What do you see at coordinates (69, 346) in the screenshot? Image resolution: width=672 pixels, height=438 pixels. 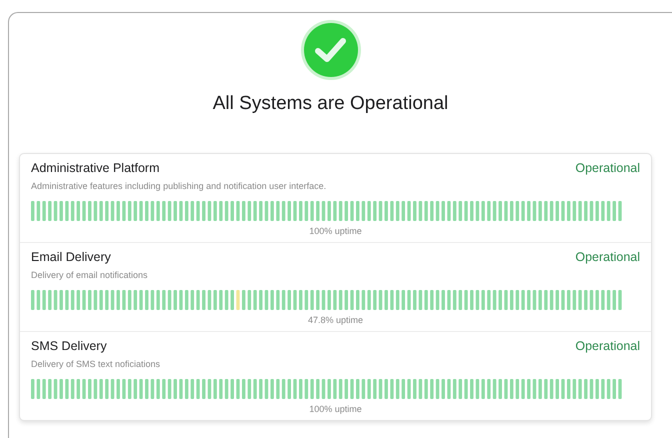 I see `component-name: SMS Delivery` at bounding box center [69, 346].